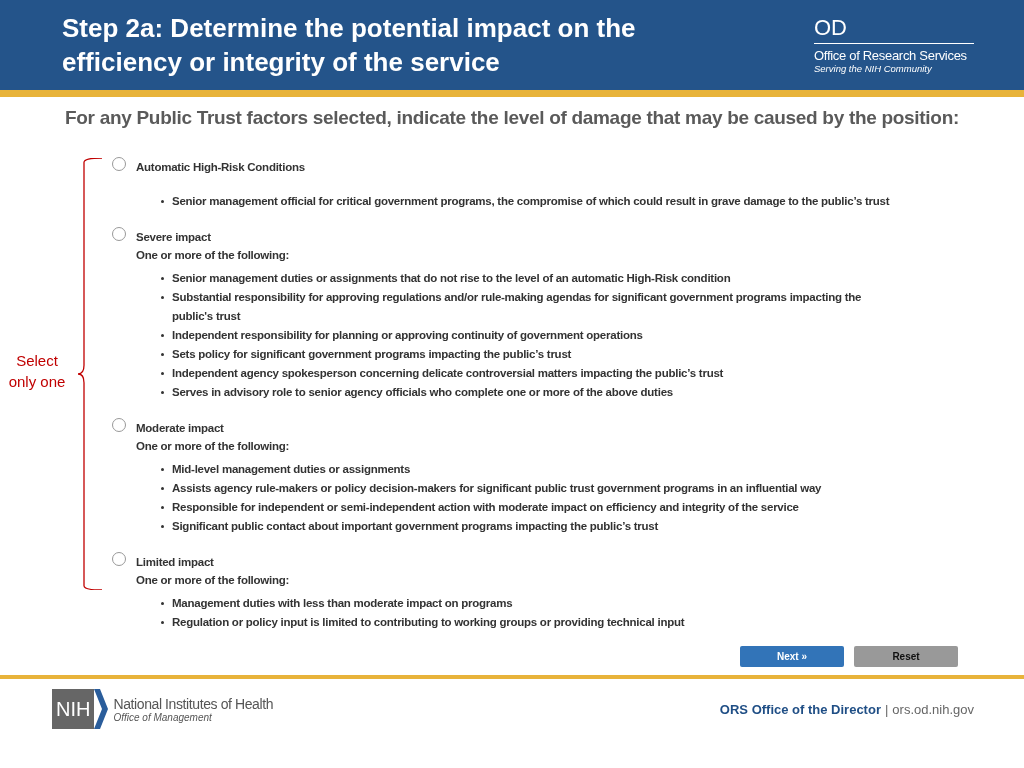  I want to click on nih-name: National Institutes of Health, so click(193, 703).